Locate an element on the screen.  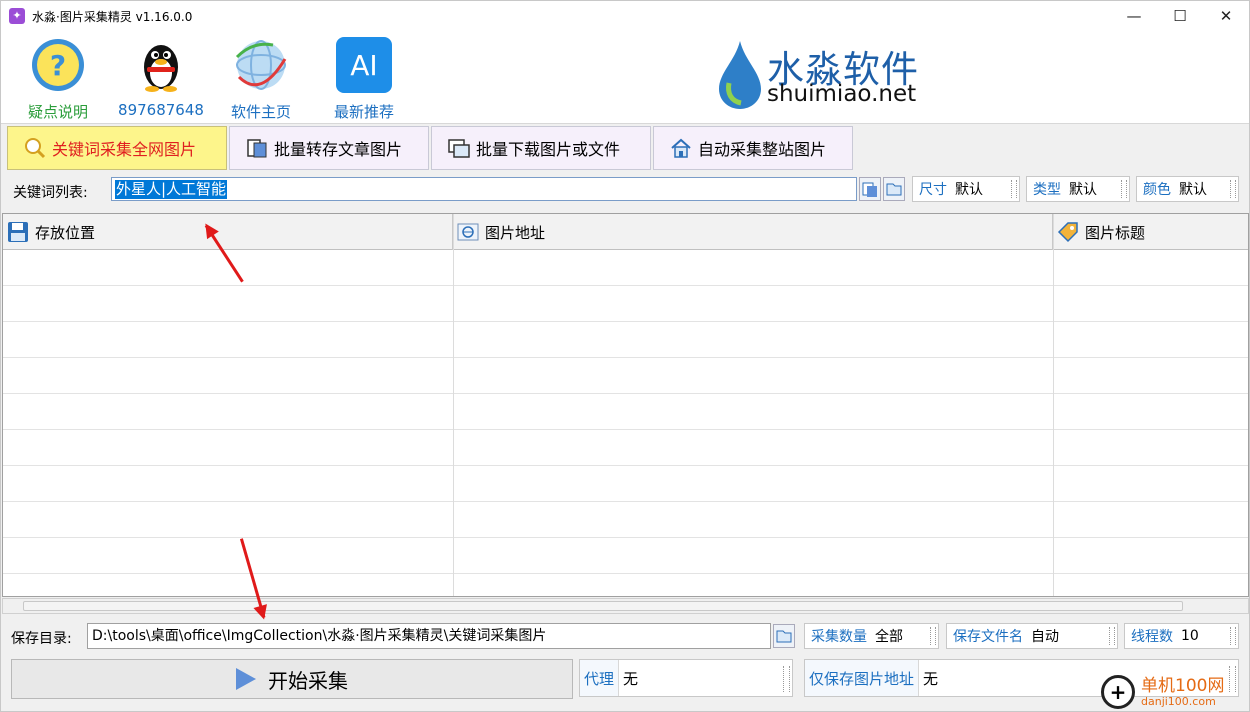
ai-icon-text: AI is located at coordinates (363, 65).